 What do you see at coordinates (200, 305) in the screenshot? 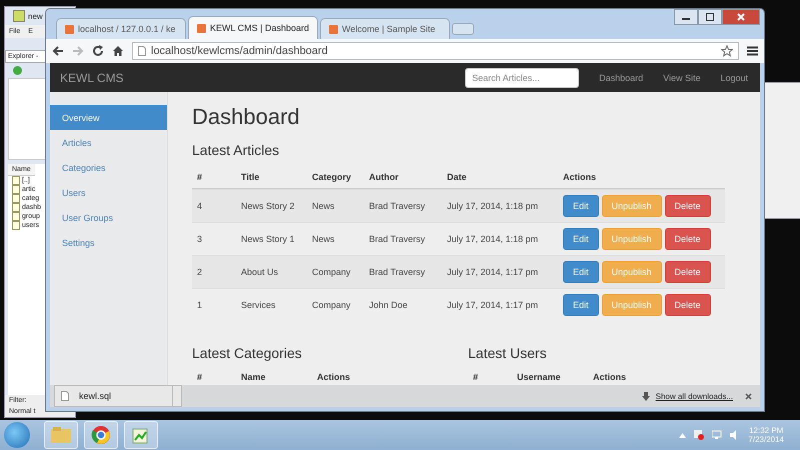
I see `table-cell-text: 1` at bounding box center [200, 305].